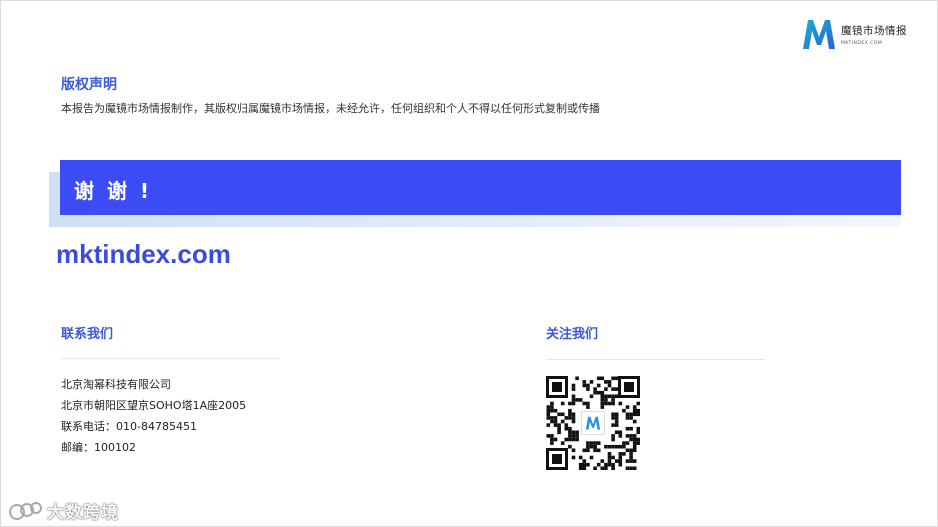  I want to click on company-address: 北京市朝阳区望京SOHO塔1A座2005, so click(154, 405).